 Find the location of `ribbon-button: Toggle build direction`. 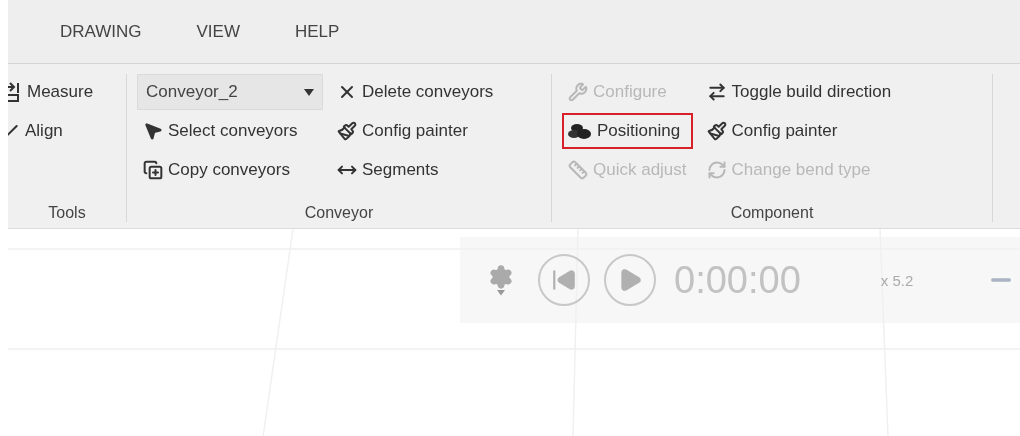

ribbon-button: Toggle build direction is located at coordinates (799, 92).